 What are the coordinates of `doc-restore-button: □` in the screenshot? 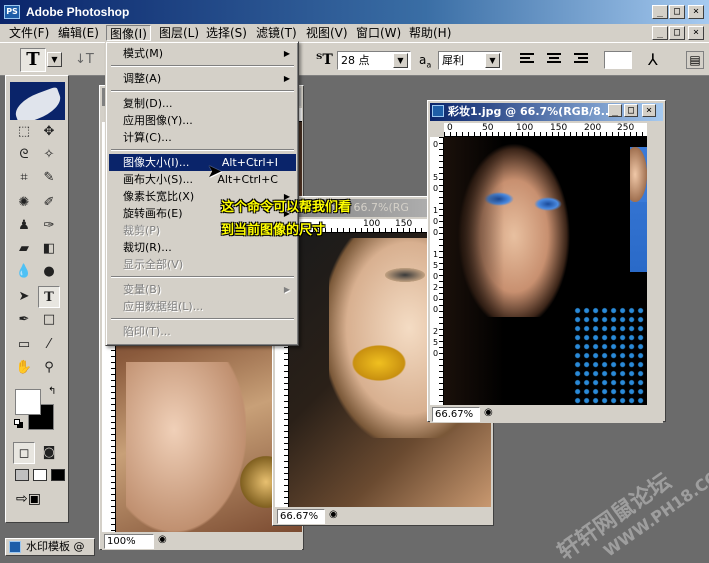 It's located at (677, 33).